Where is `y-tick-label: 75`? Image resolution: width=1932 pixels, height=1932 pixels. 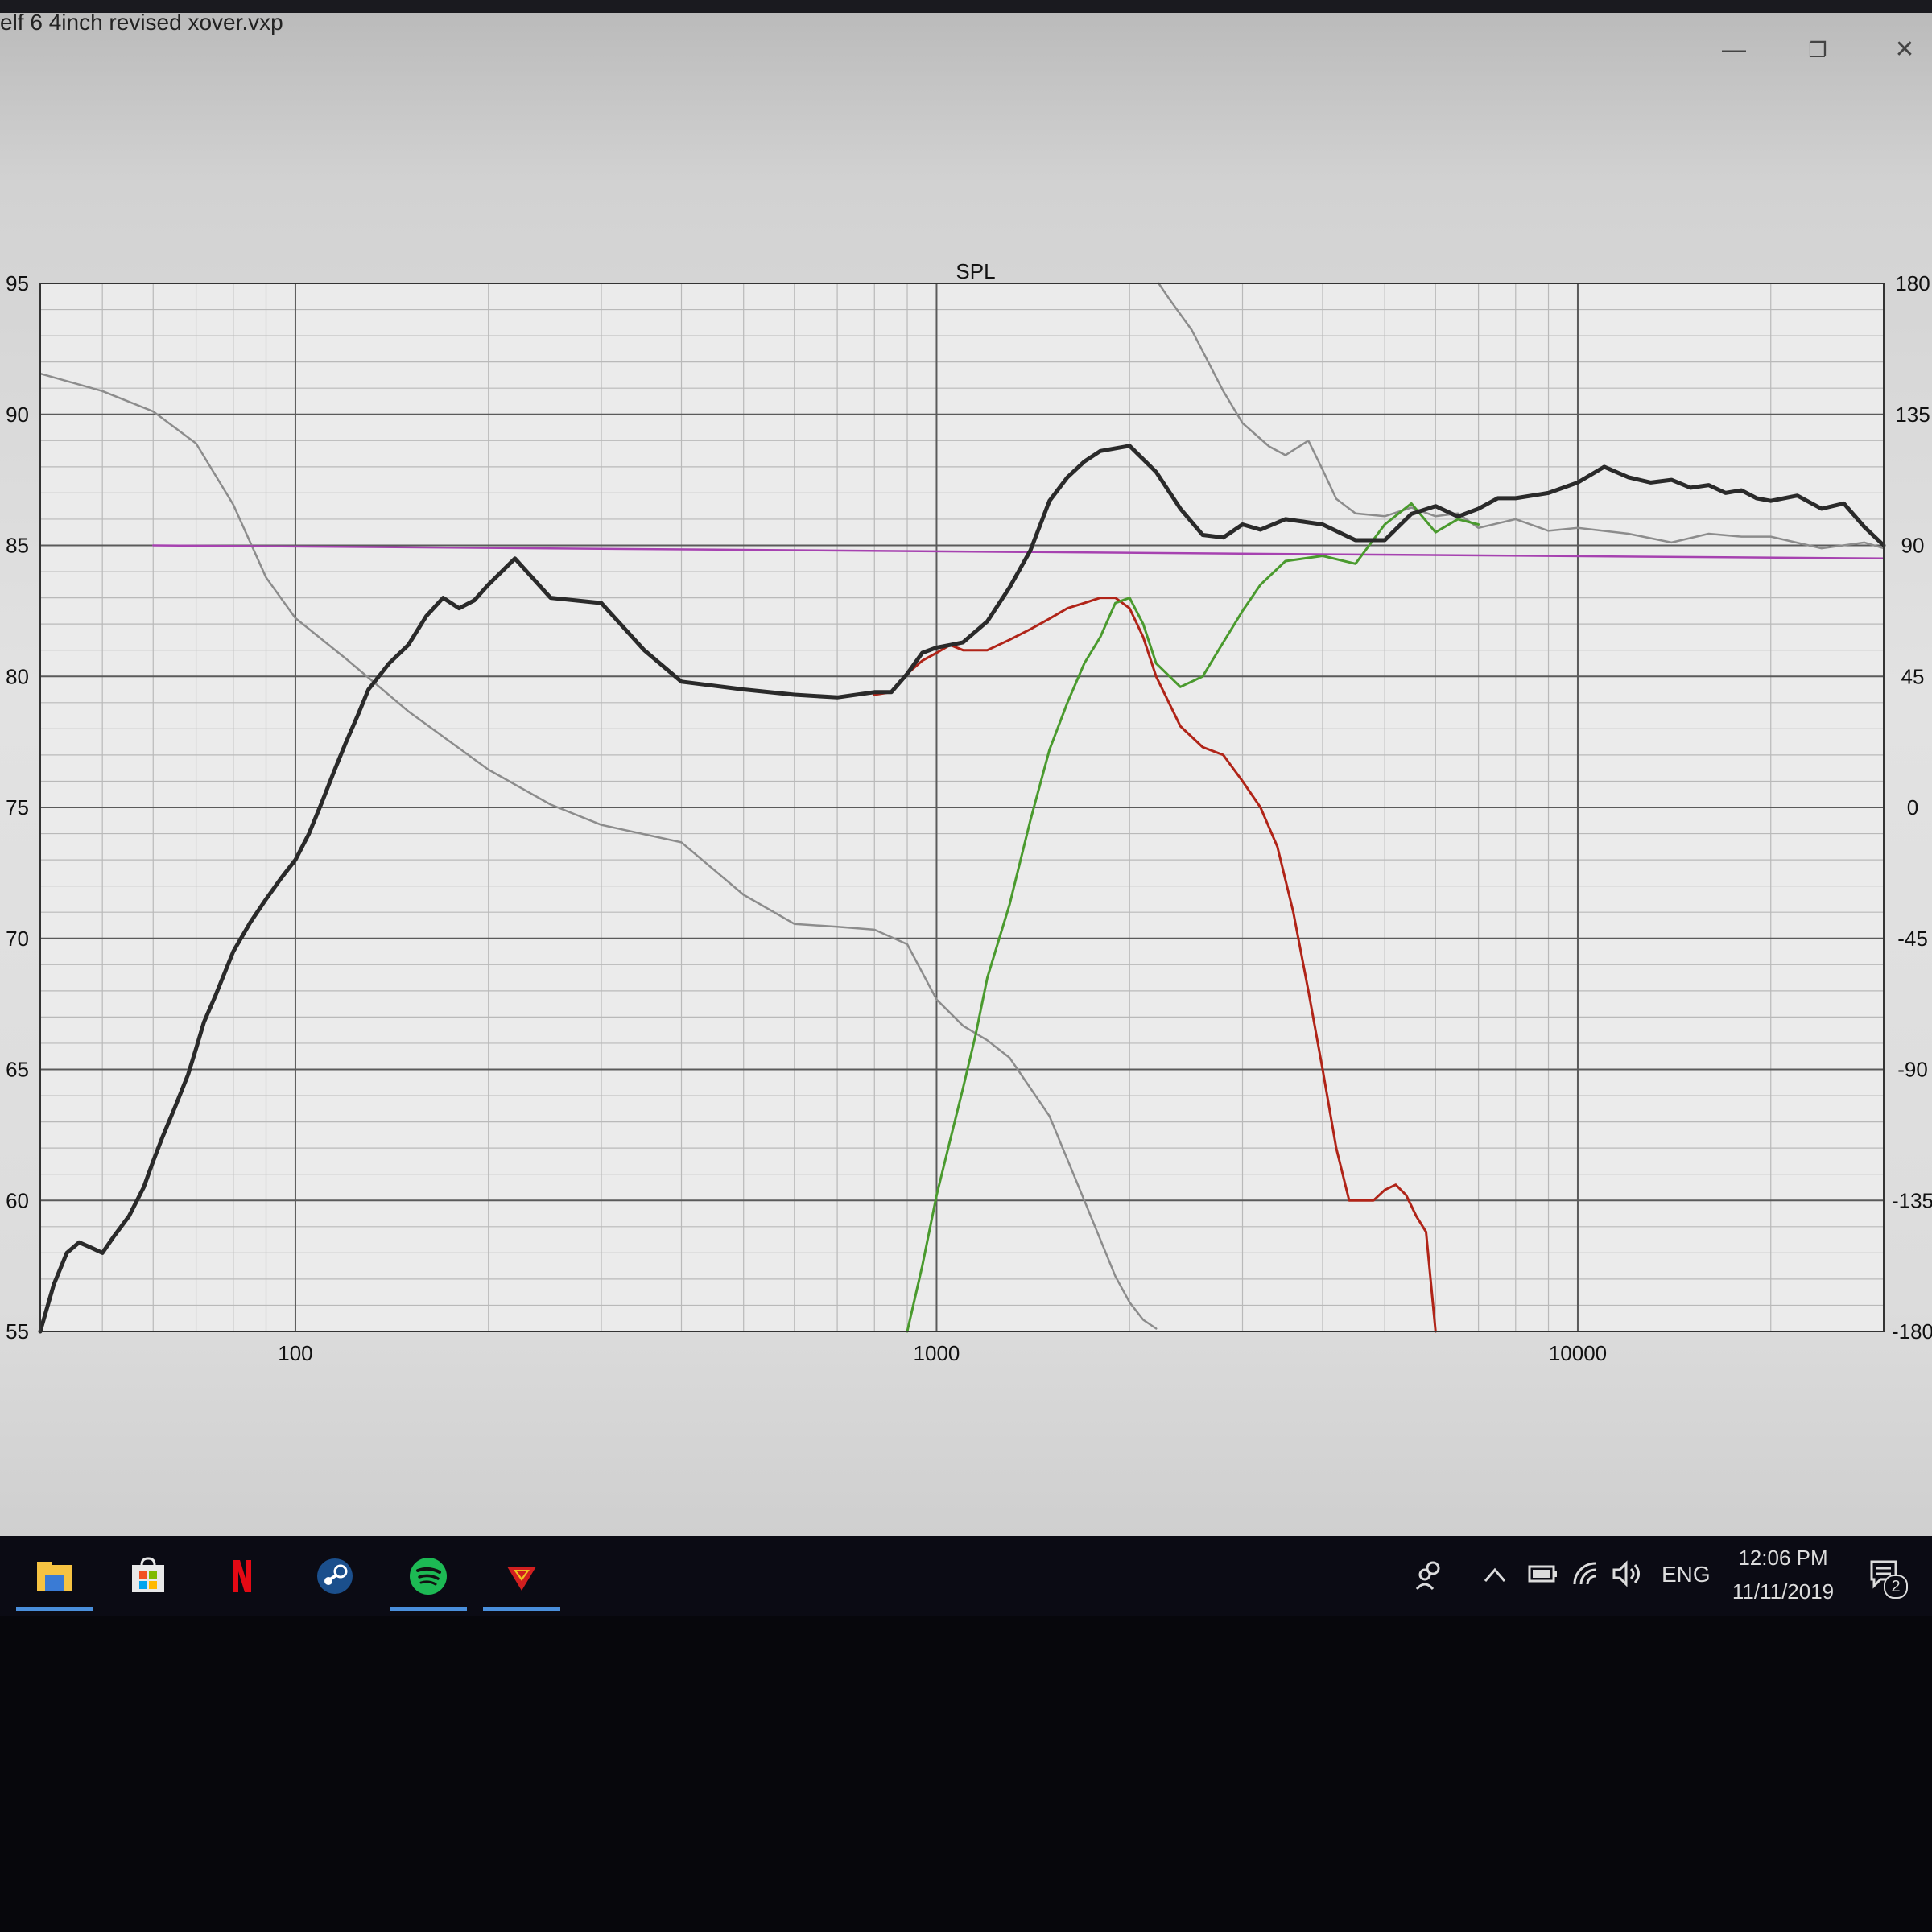 y-tick-label: 75 is located at coordinates (17, 807).